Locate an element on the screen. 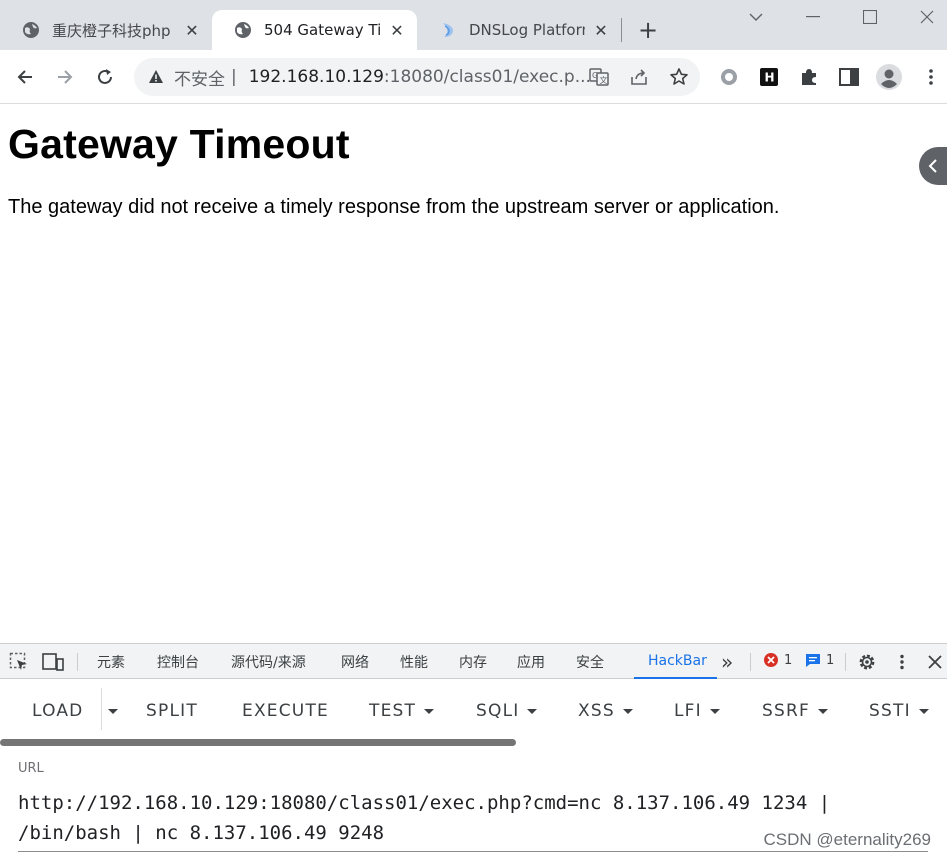 Image resolution: width=947 pixels, height=859 pixels. browser-menu-icon is located at coordinates (931, 77).